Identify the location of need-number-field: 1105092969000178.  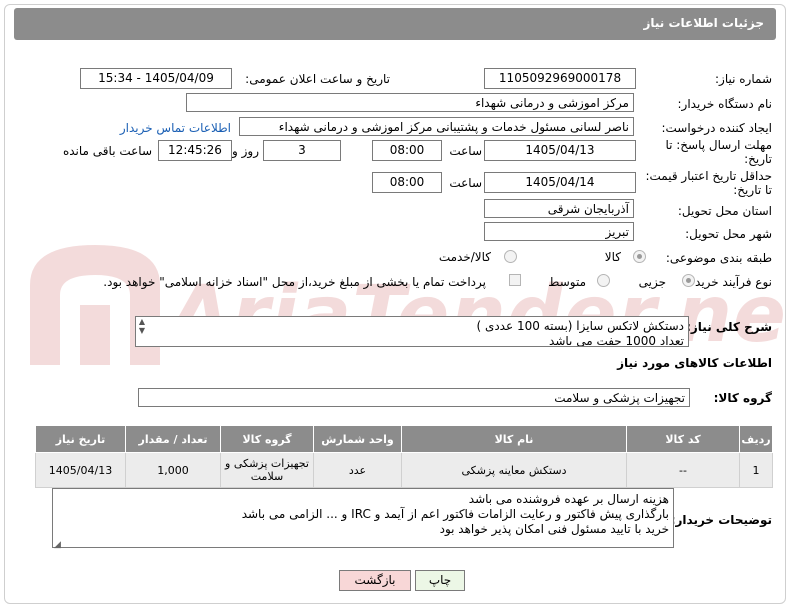
(560, 78).